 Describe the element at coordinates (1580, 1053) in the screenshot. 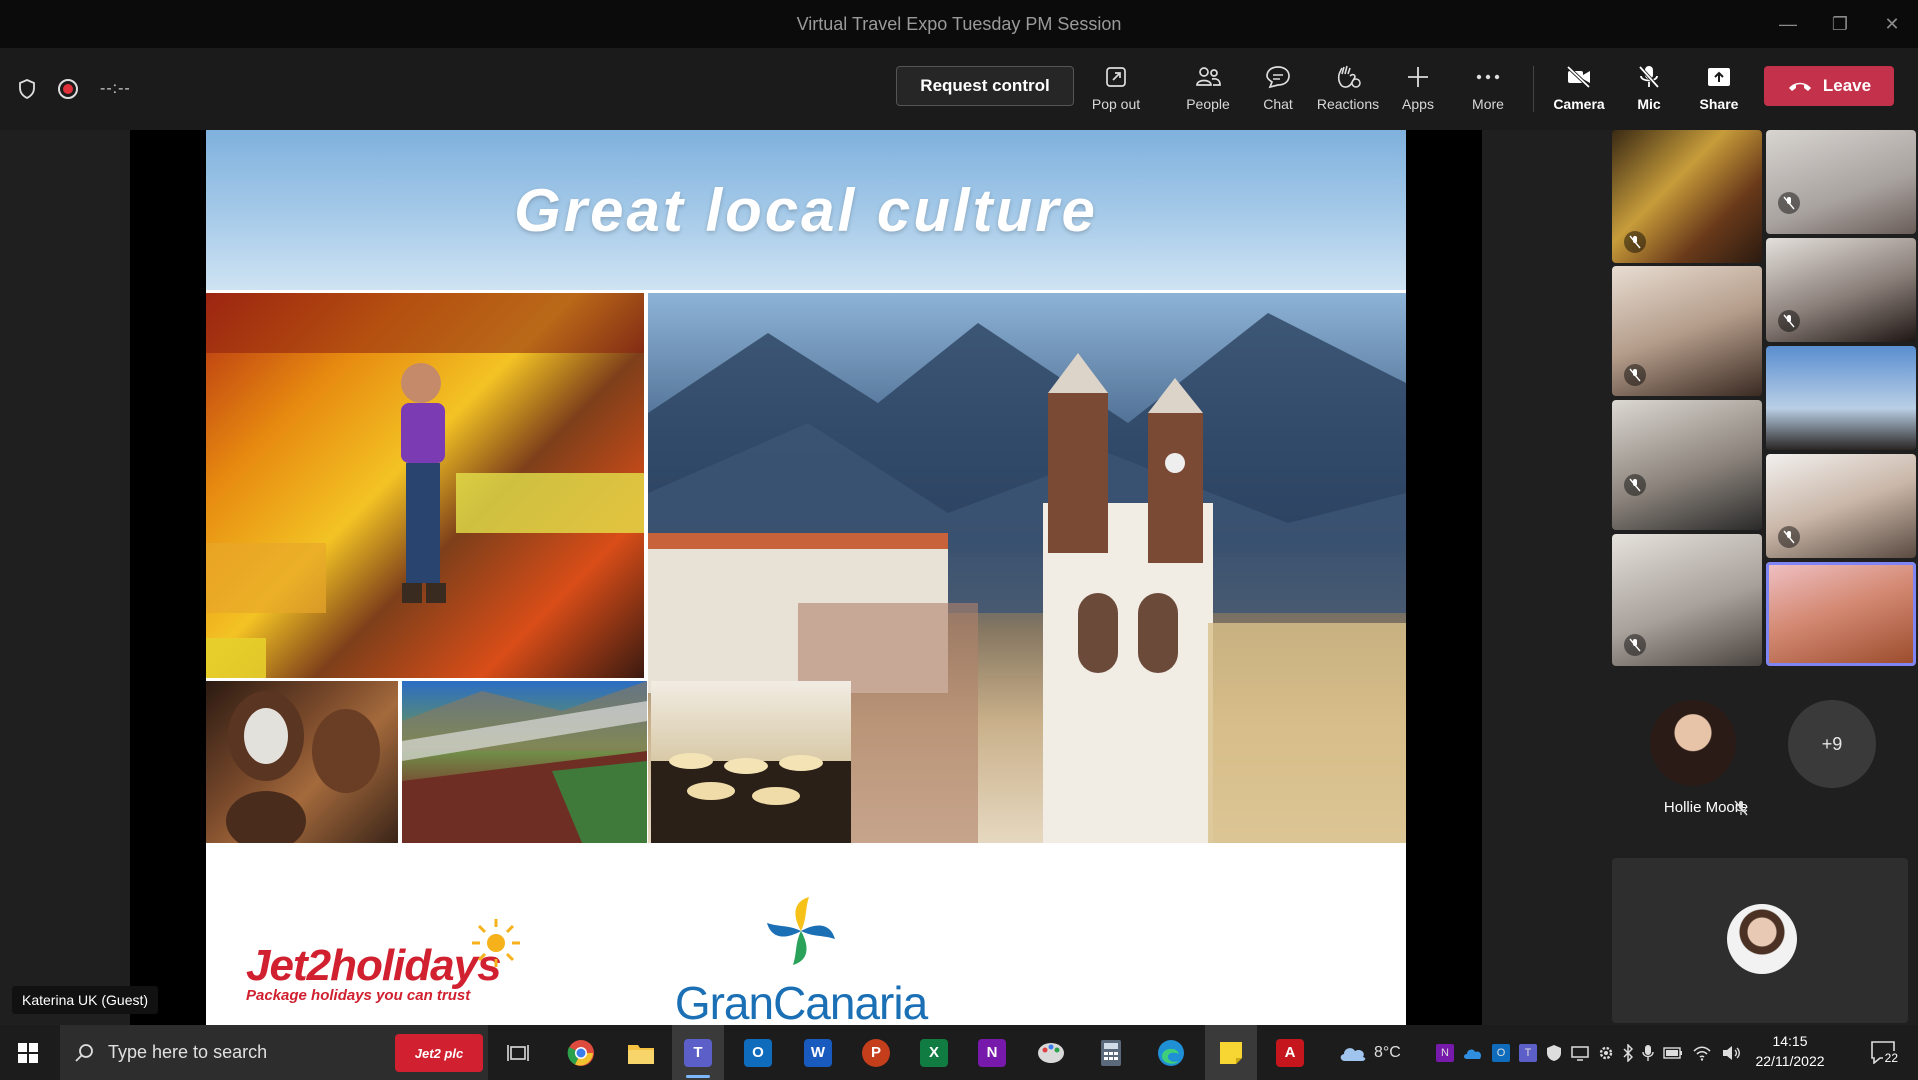

I see `network-drive-icon` at that location.